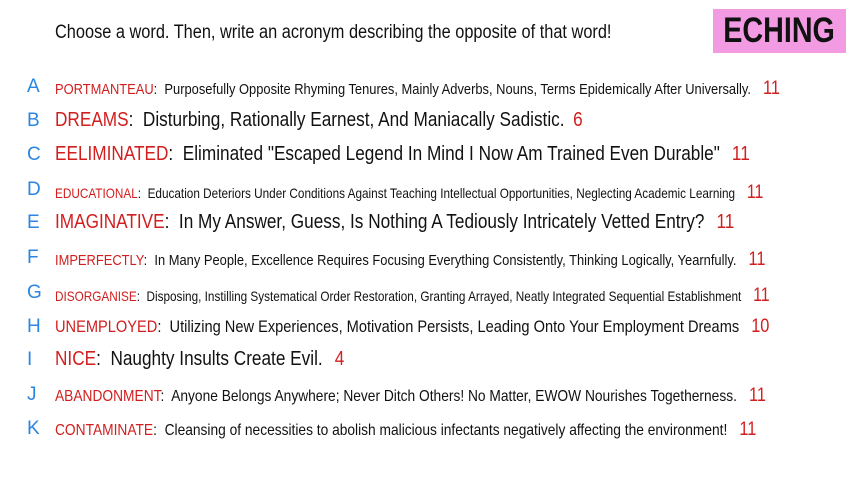 This screenshot has width=853, height=480. What do you see at coordinates (110, 222) in the screenshot?
I see `entry-word: IMAGINATIVE` at bounding box center [110, 222].